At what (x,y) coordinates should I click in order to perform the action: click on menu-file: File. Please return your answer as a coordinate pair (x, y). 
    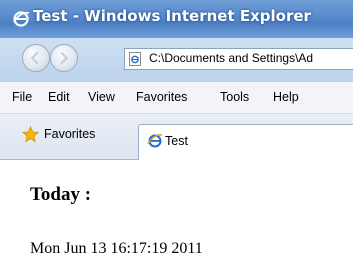
    Looking at the image, I should click on (22, 97).